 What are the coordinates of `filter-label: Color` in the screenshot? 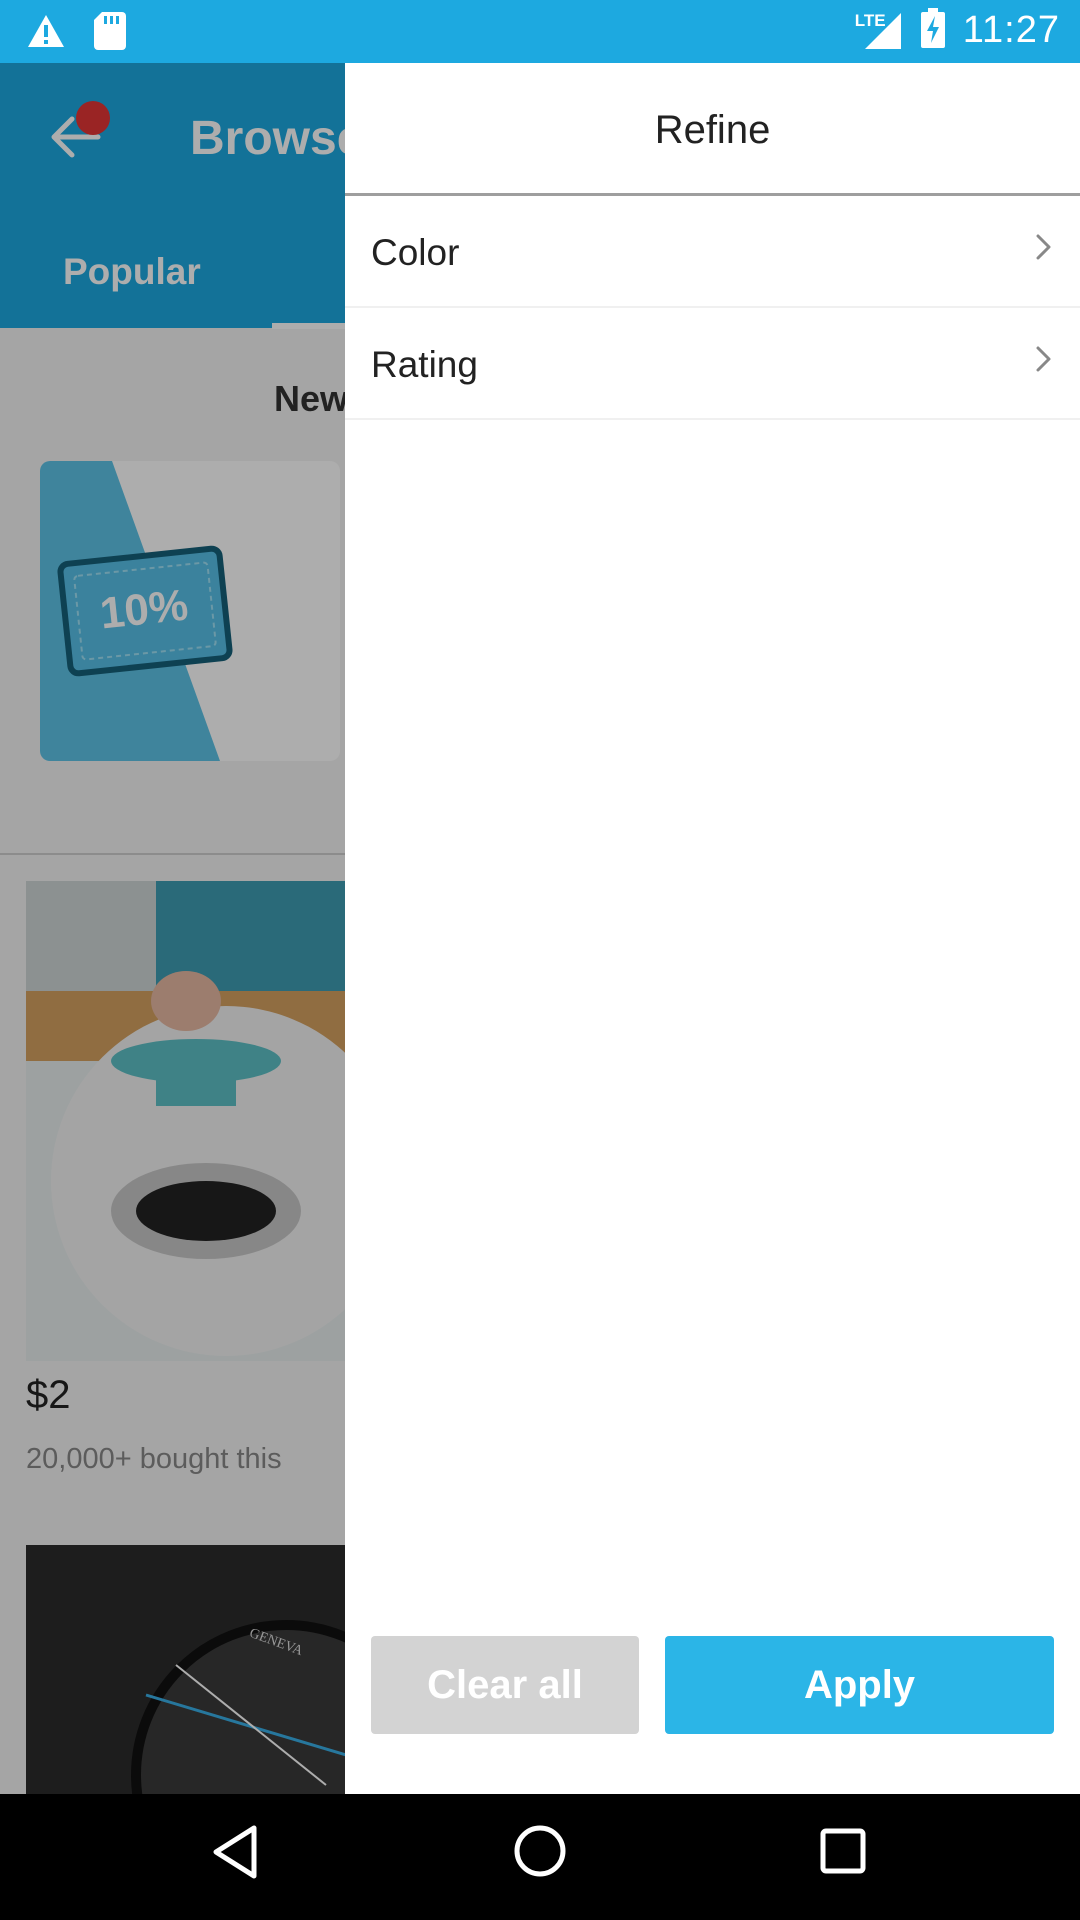 It's located at (415, 252).